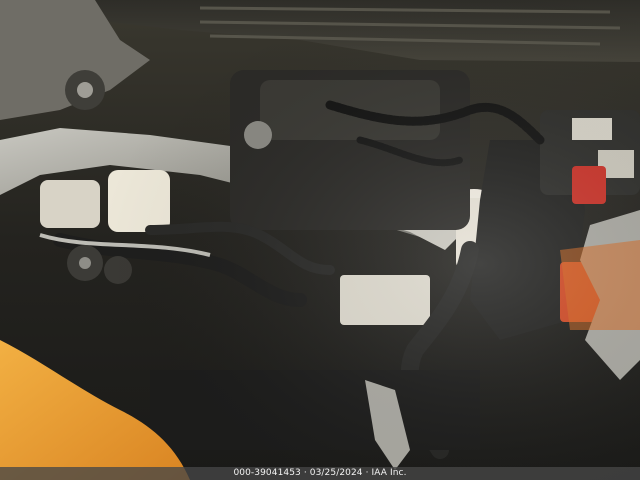 This screenshot has width=640, height=480. I want to click on watermark-text: 000-39041453 · 03/25/2024 · IAA Inc., so click(320, 473).